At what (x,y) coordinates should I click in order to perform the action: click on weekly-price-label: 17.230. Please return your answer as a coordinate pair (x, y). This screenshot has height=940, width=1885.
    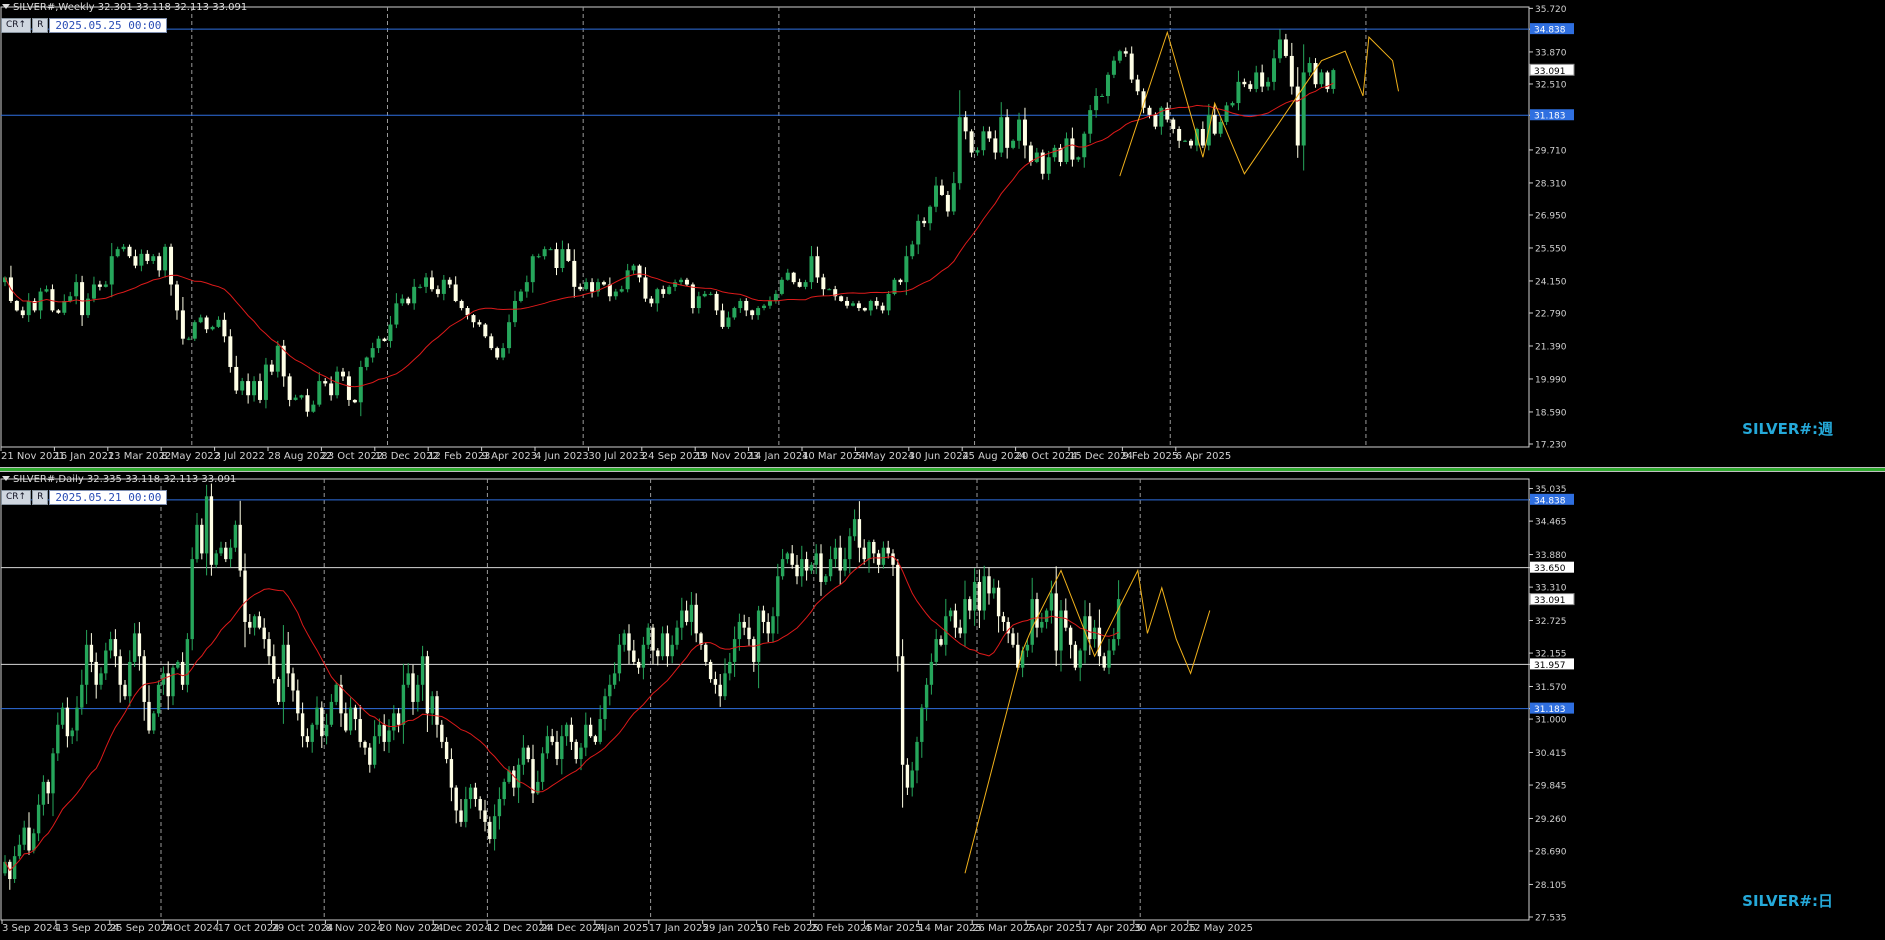
    Looking at the image, I should click on (1551, 446).